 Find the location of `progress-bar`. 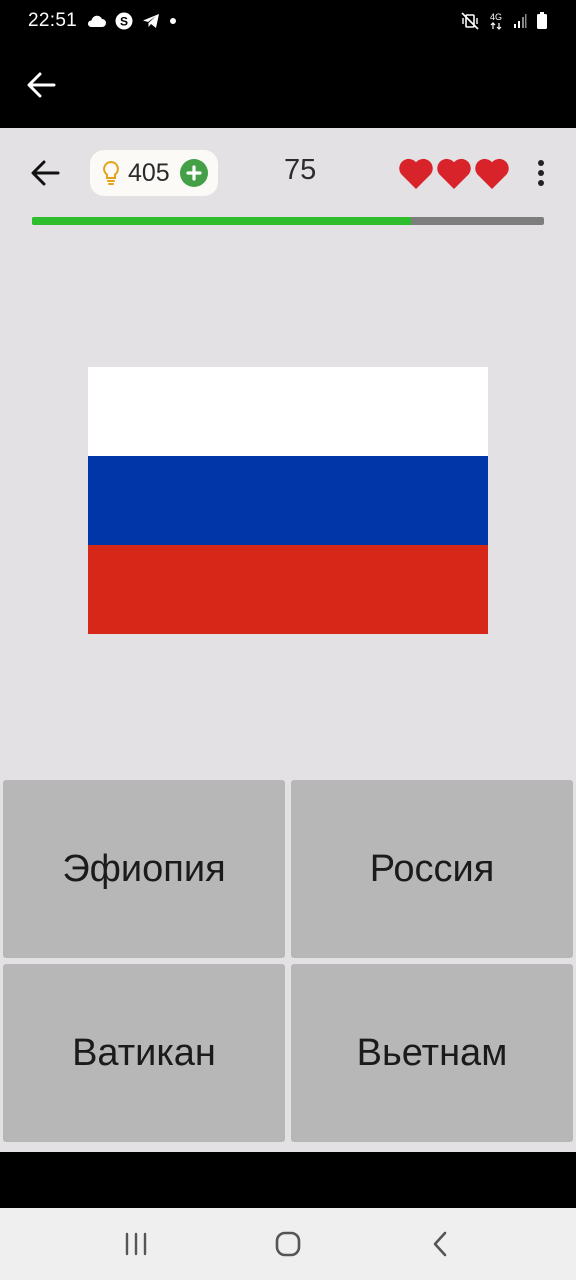

progress-bar is located at coordinates (288, 221).